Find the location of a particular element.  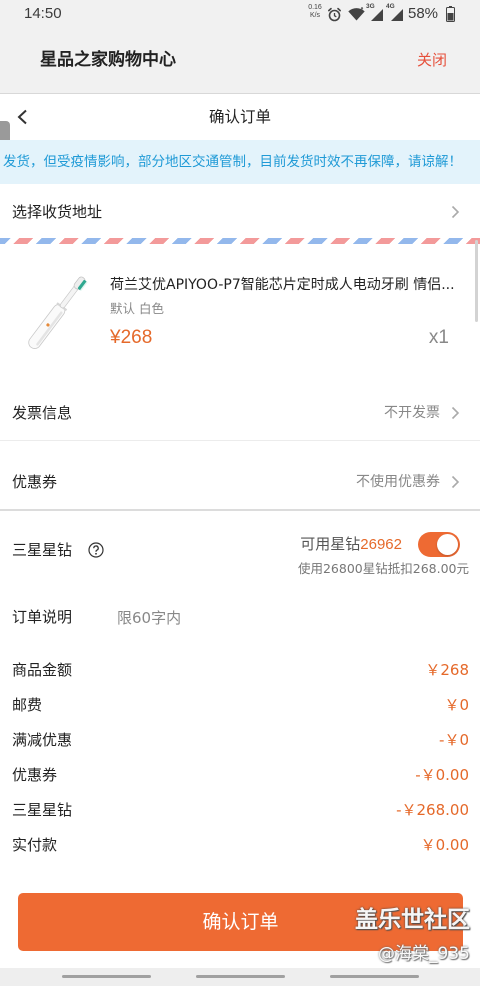

summary-label: 邮费 is located at coordinates (27, 705).